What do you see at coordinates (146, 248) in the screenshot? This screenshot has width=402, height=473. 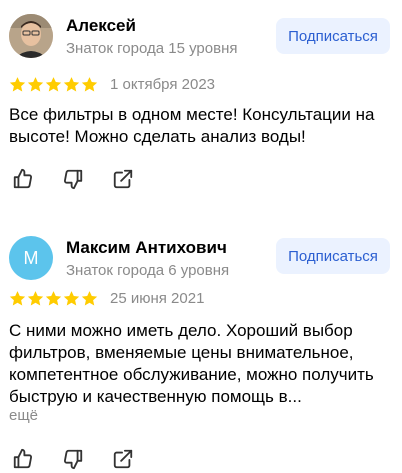 I see `author-name: Максим Антихович` at bounding box center [146, 248].